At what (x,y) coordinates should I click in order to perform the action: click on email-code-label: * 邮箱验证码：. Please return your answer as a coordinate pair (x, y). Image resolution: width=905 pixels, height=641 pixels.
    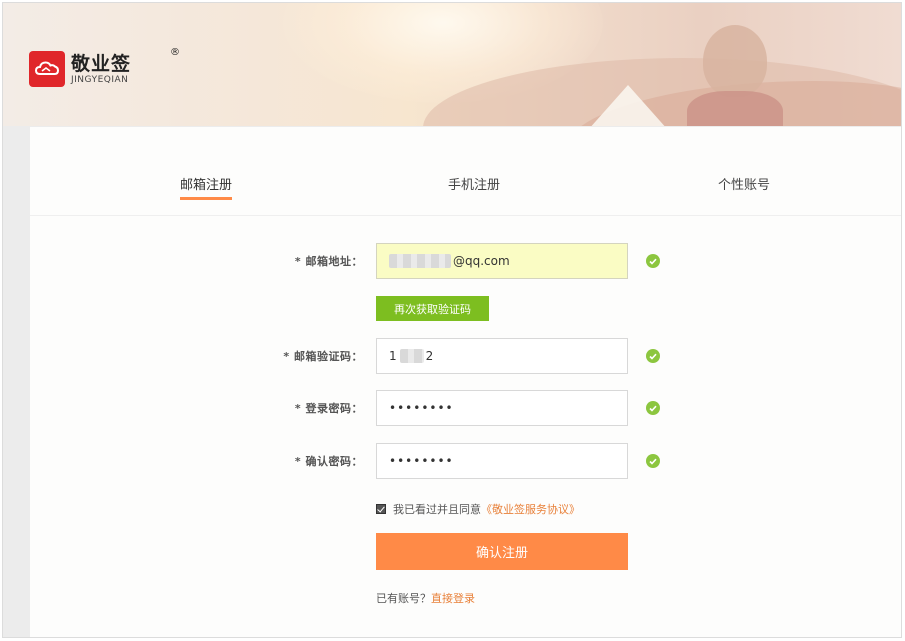
    Looking at the image, I should click on (323, 356).